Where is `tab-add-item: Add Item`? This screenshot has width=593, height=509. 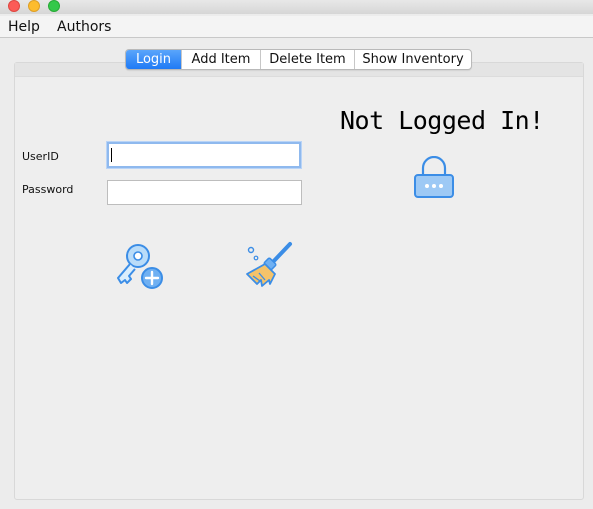
tab-add-item: Add Item is located at coordinates (221, 59).